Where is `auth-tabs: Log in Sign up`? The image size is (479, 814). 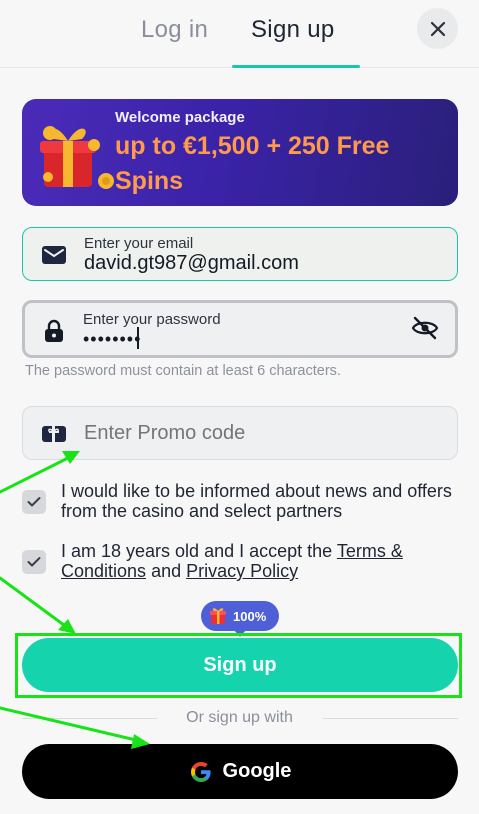 auth-tabs: Log in Sign up is located at coordinates (239, 34).